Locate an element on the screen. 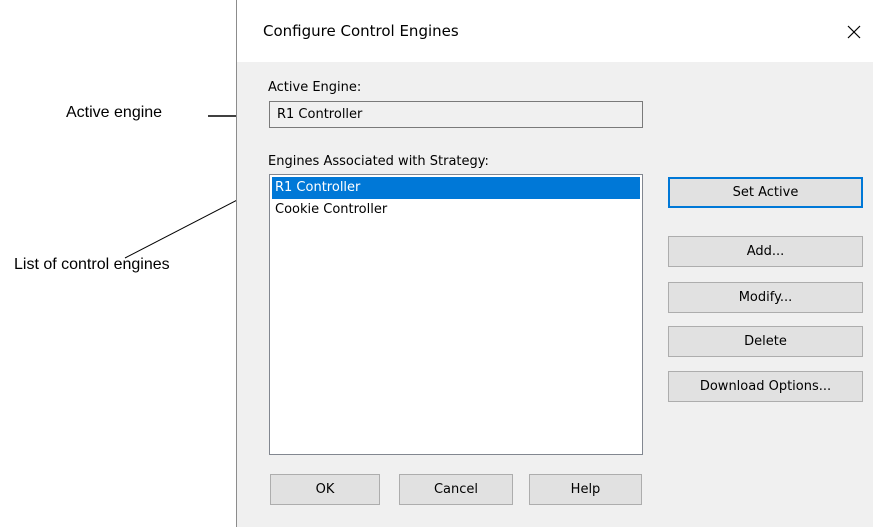  close-icon is located at coordinates (854, 32).